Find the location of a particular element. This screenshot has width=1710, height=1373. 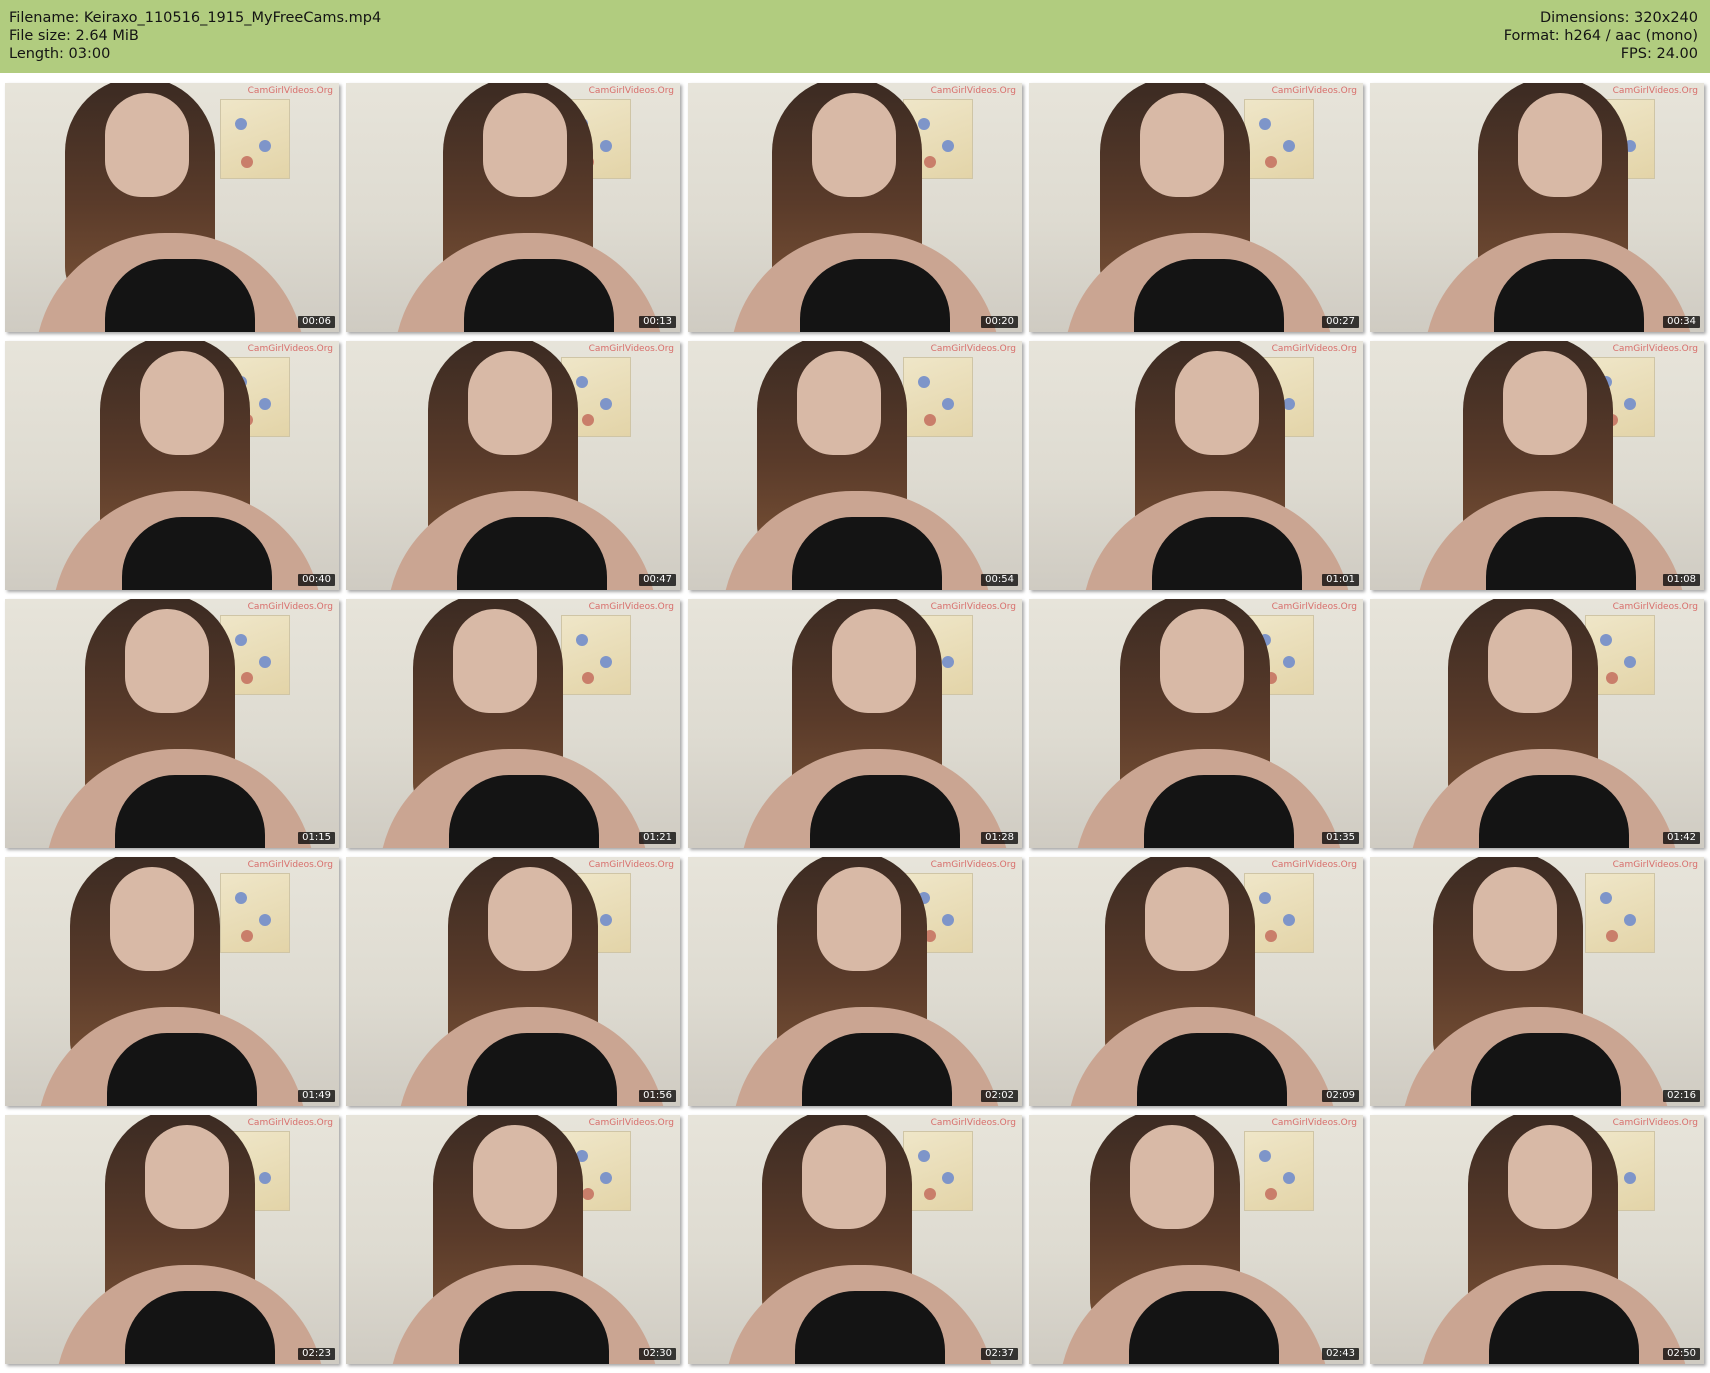

video-thumbnail: CamGirlVideos.Org 01:35 is located at coordinates (1196, 723).